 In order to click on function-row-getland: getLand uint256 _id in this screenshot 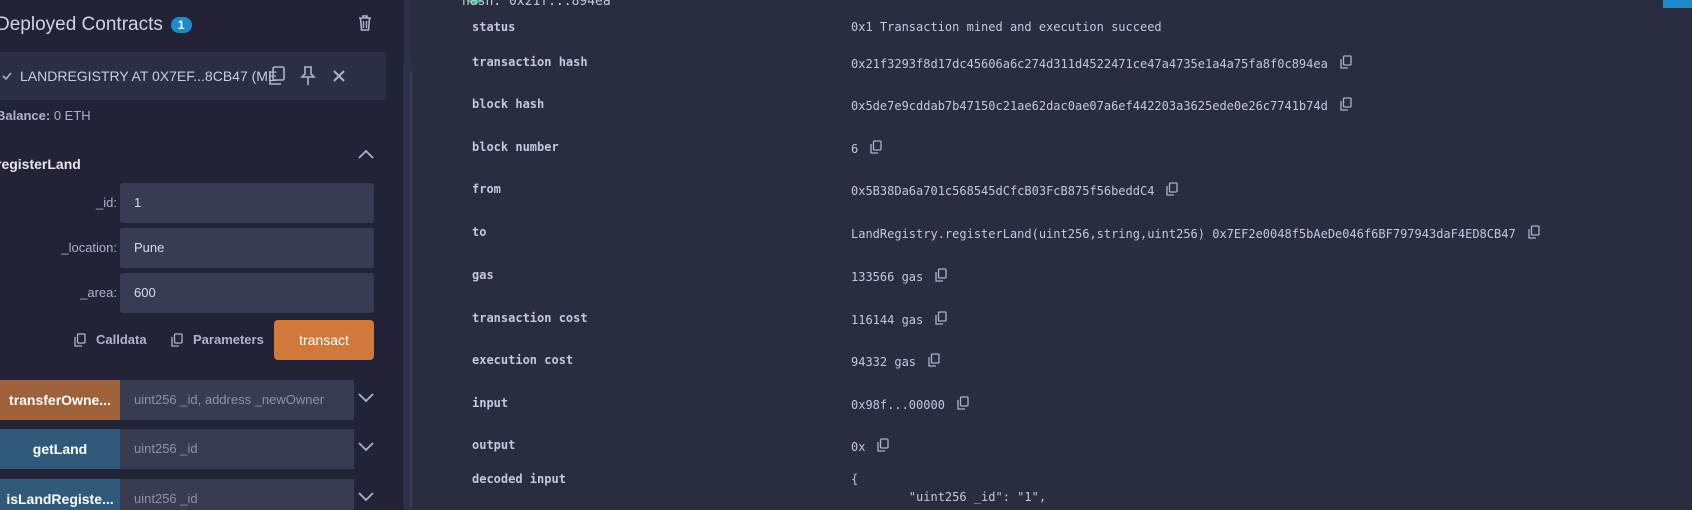, I will do `click(193, 449)`.